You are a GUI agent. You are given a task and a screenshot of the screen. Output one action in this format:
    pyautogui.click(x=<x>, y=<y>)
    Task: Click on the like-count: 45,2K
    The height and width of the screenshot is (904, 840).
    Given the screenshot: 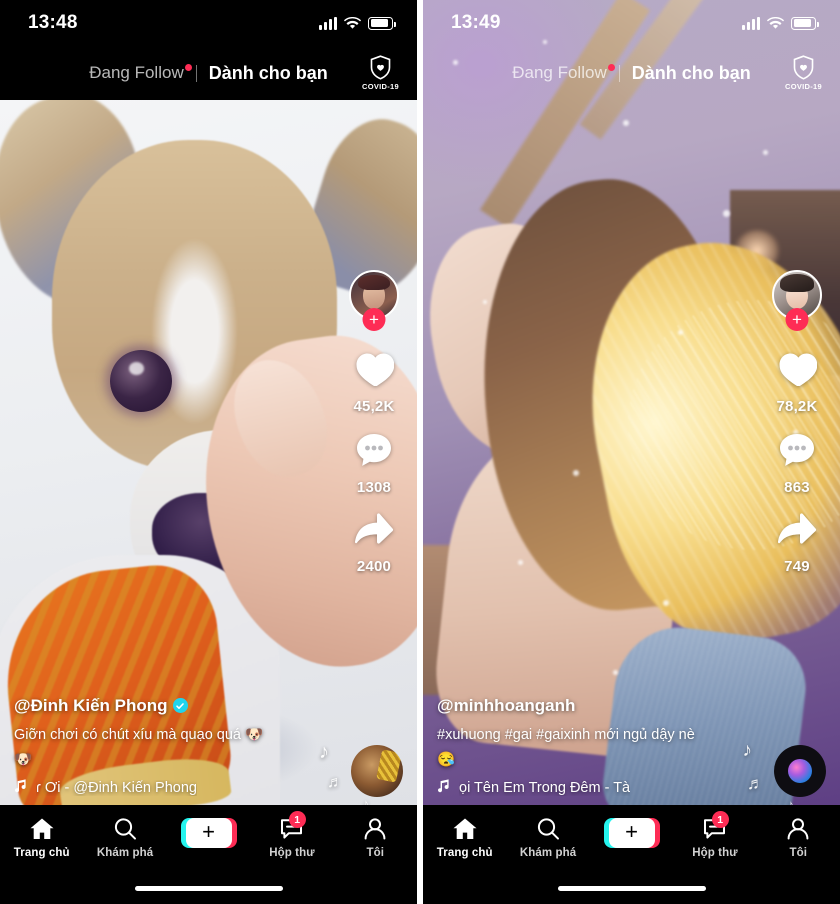 What is the action you would take?
    pyautogui.click(x=374, y=406)
    